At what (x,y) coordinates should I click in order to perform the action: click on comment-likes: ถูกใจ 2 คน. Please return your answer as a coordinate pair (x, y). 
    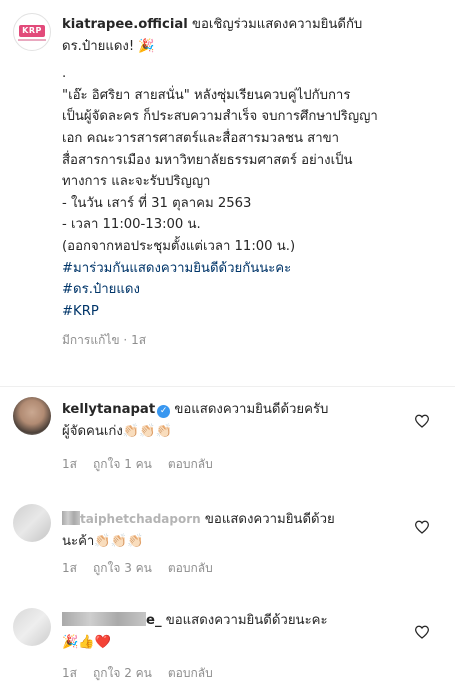
    Looking at the image, I should click on (122, 673).